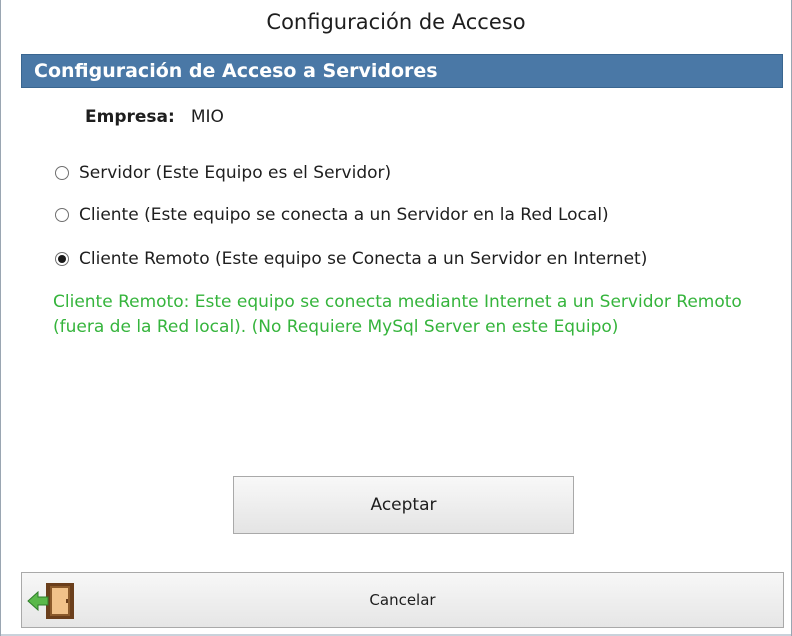  What do you see at coordinates (130, 117) in the screenshot?
I see `company-label: Empresa:` at bounding box center [130, 117].